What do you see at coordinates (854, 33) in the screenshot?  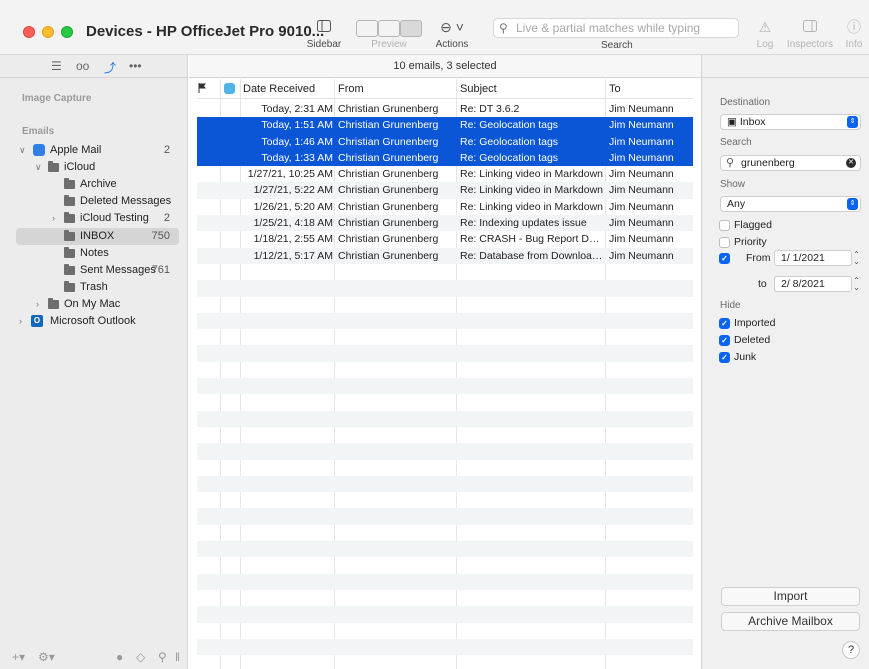 I see `info-button: ⓘ Info` at bounding box center [854, 33].